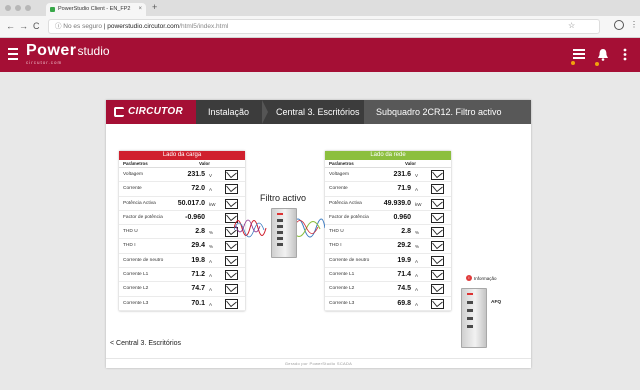 Image resolution: width=640 pixels, height=390 pixels. Describe the element at coordinates (154, 7) in the screenshot. I see `new-tab-button: +` at that location.